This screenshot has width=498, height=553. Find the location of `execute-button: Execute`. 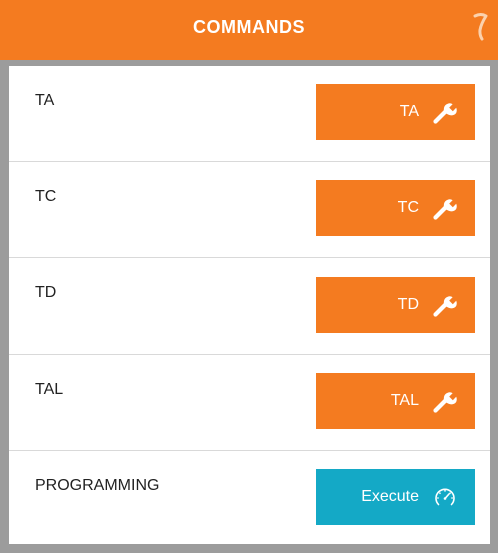

execute-button: Execute is located at coordinates (395, 497).